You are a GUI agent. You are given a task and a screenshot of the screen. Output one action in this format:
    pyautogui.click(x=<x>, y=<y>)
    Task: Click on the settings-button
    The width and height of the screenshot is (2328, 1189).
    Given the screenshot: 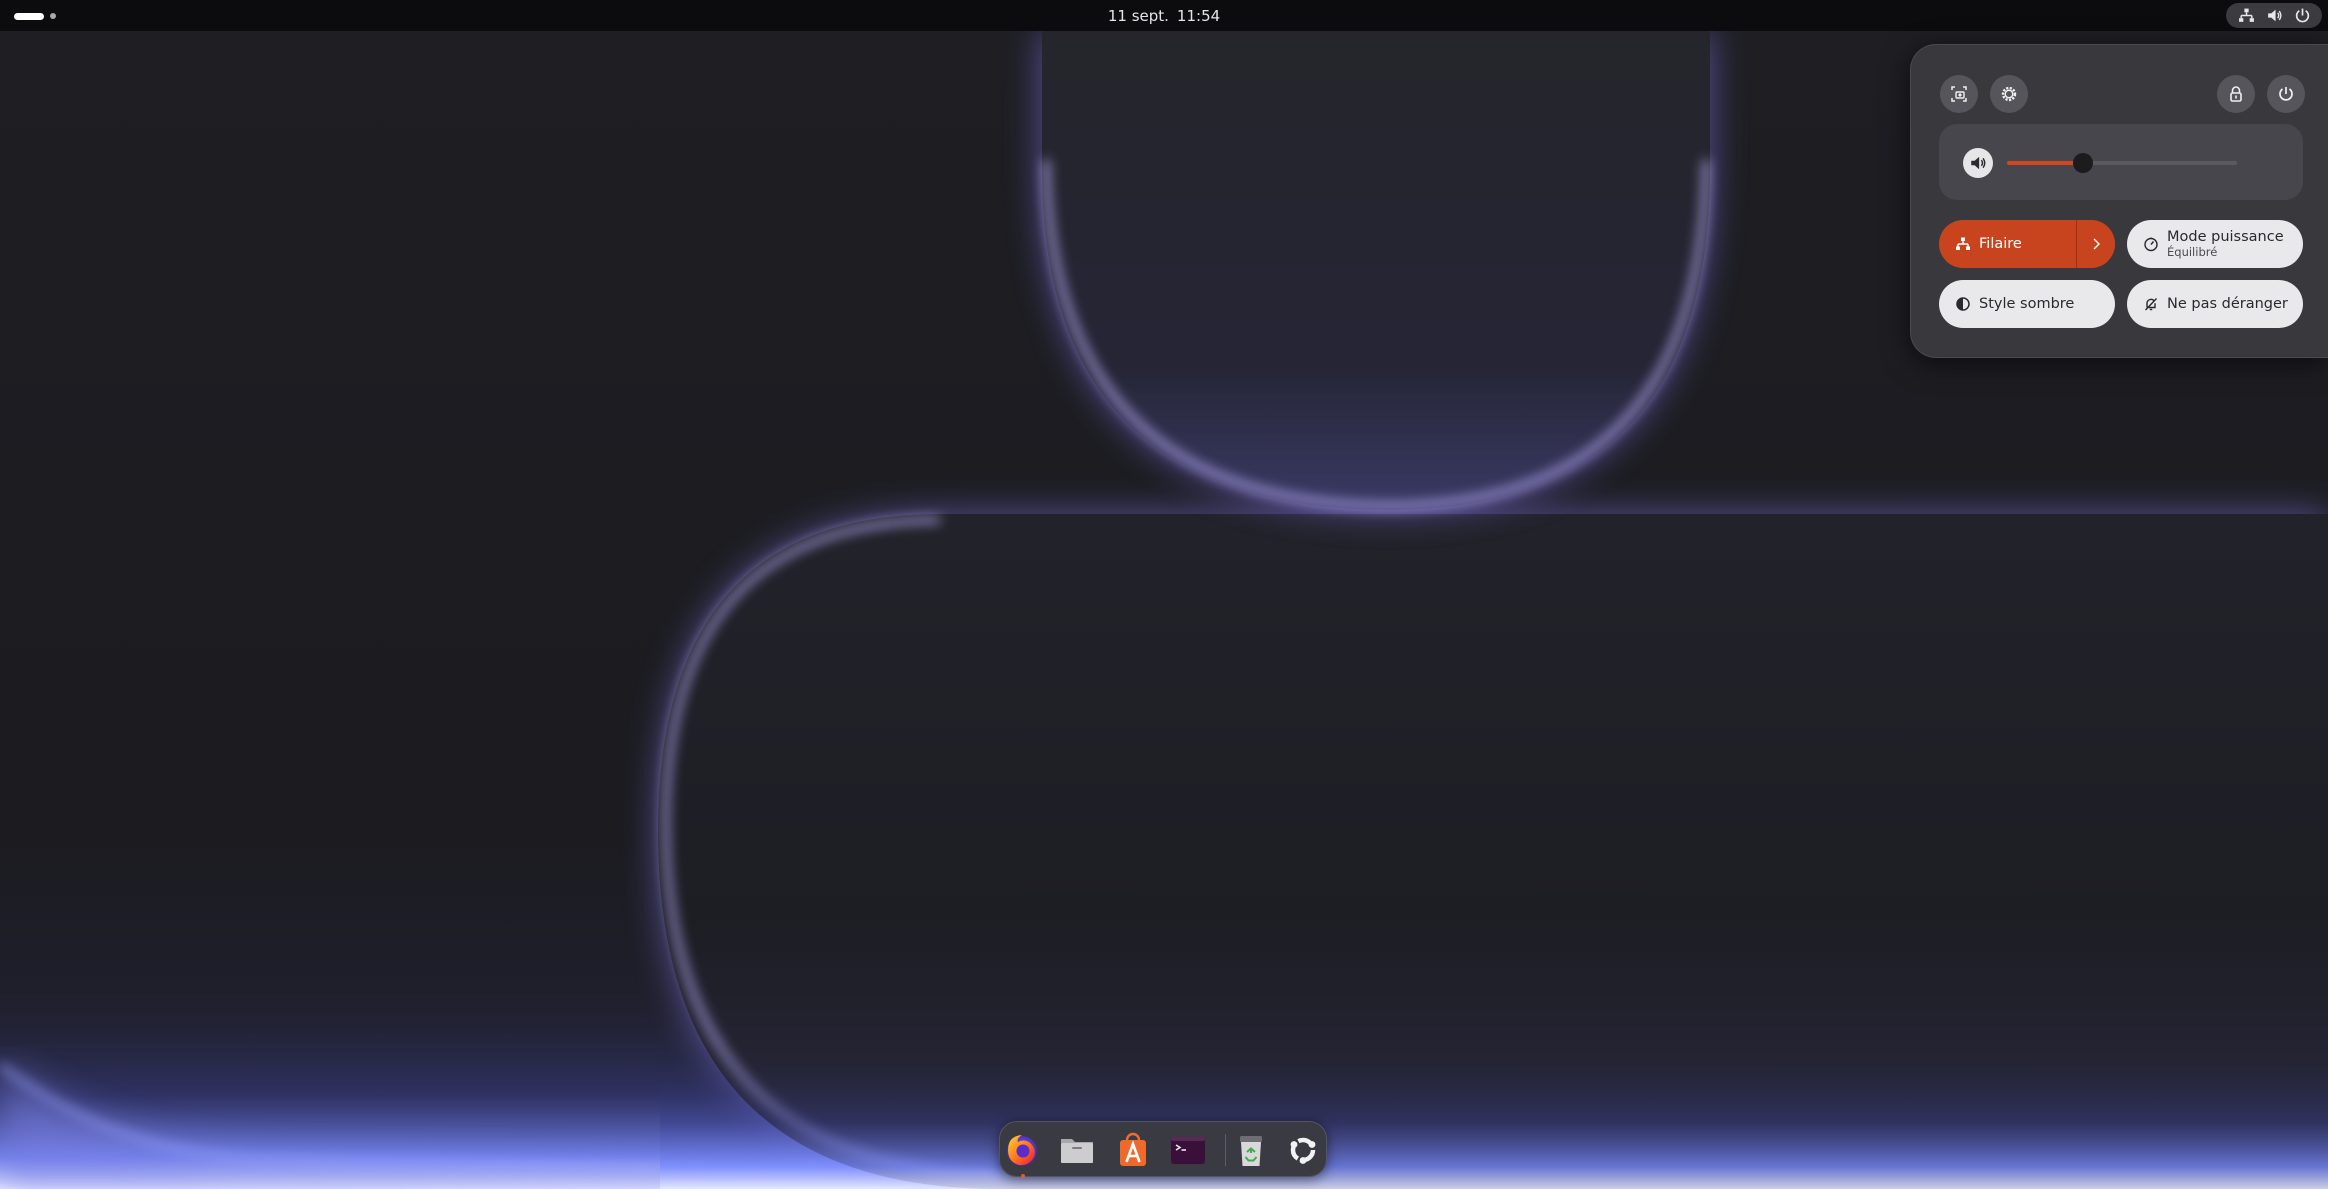 What is the action you would take?
    pyautogui.click(x=2009, y=94)
    